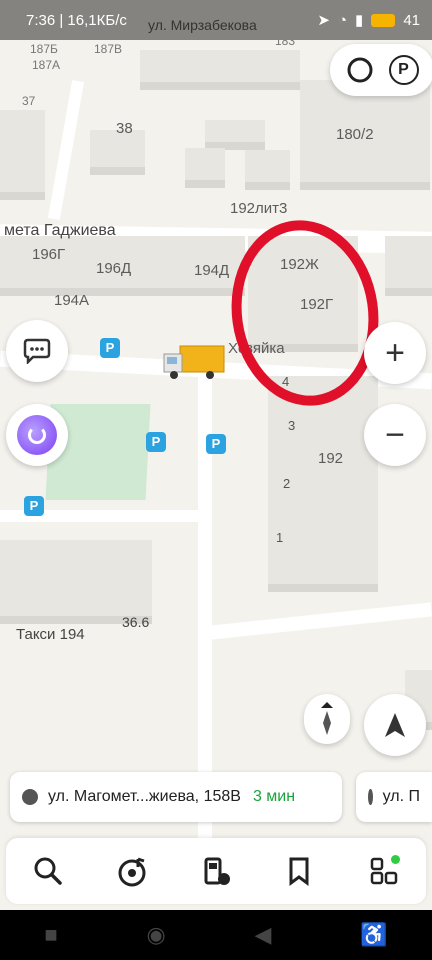  What do you see at coordinates (280, 537) in the screenshot?
I see `entrance-label: 1` at bounding box center [280, 537].